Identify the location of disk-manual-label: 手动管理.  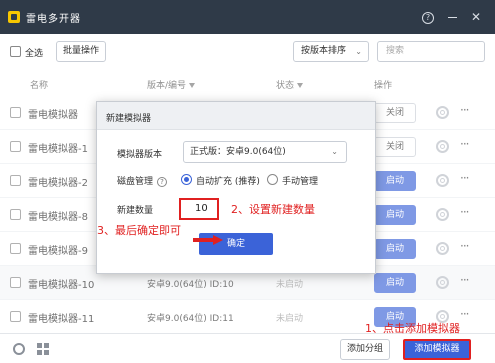
(300, 182).